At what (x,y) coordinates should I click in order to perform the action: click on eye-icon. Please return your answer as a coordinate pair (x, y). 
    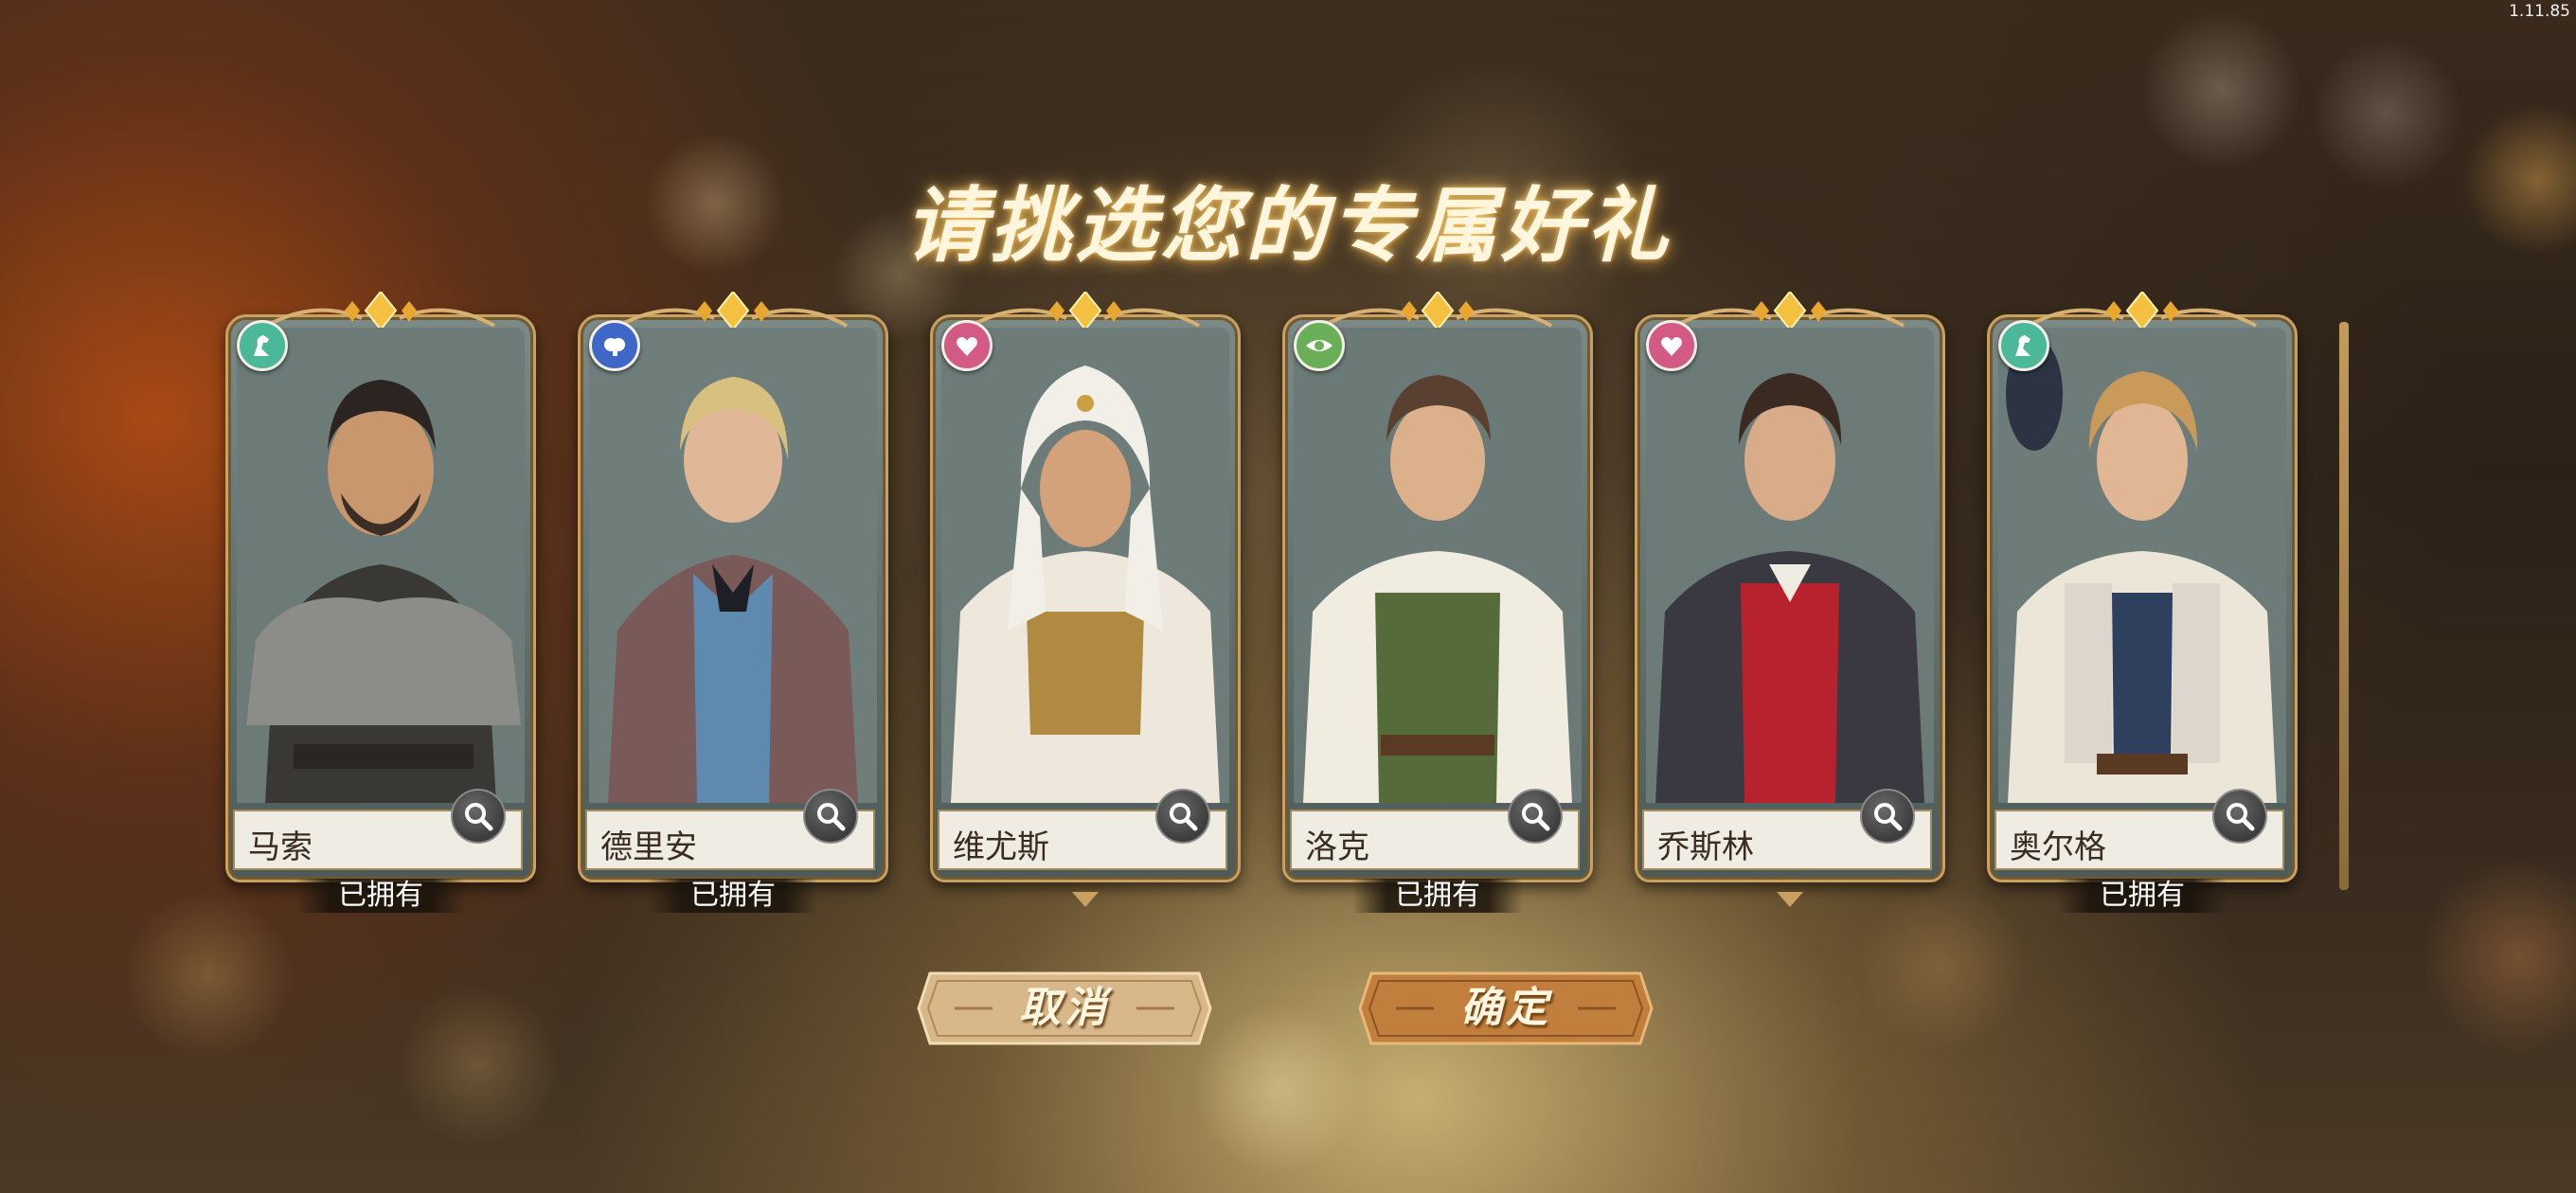
    Looking at the image, I should click on (1319, 345).